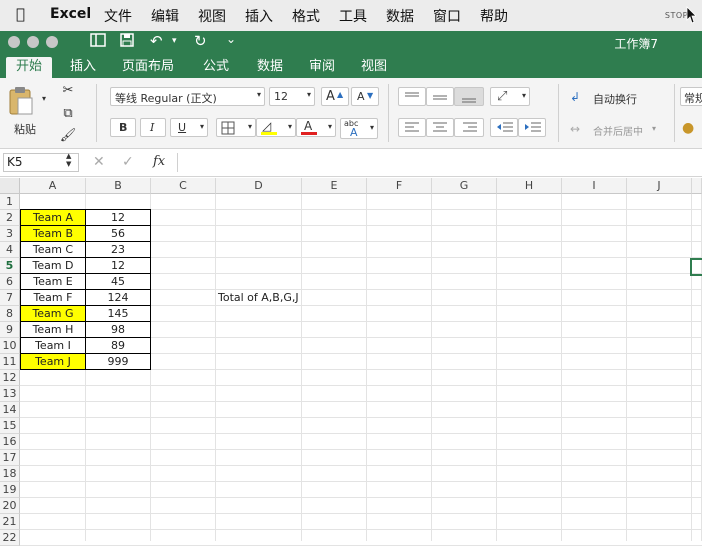 This screenshot has height=546, width=702. Describe the element at coordinates (68, 136) in the screenshot. I see `format-painter-icon: 🖌` at that location.